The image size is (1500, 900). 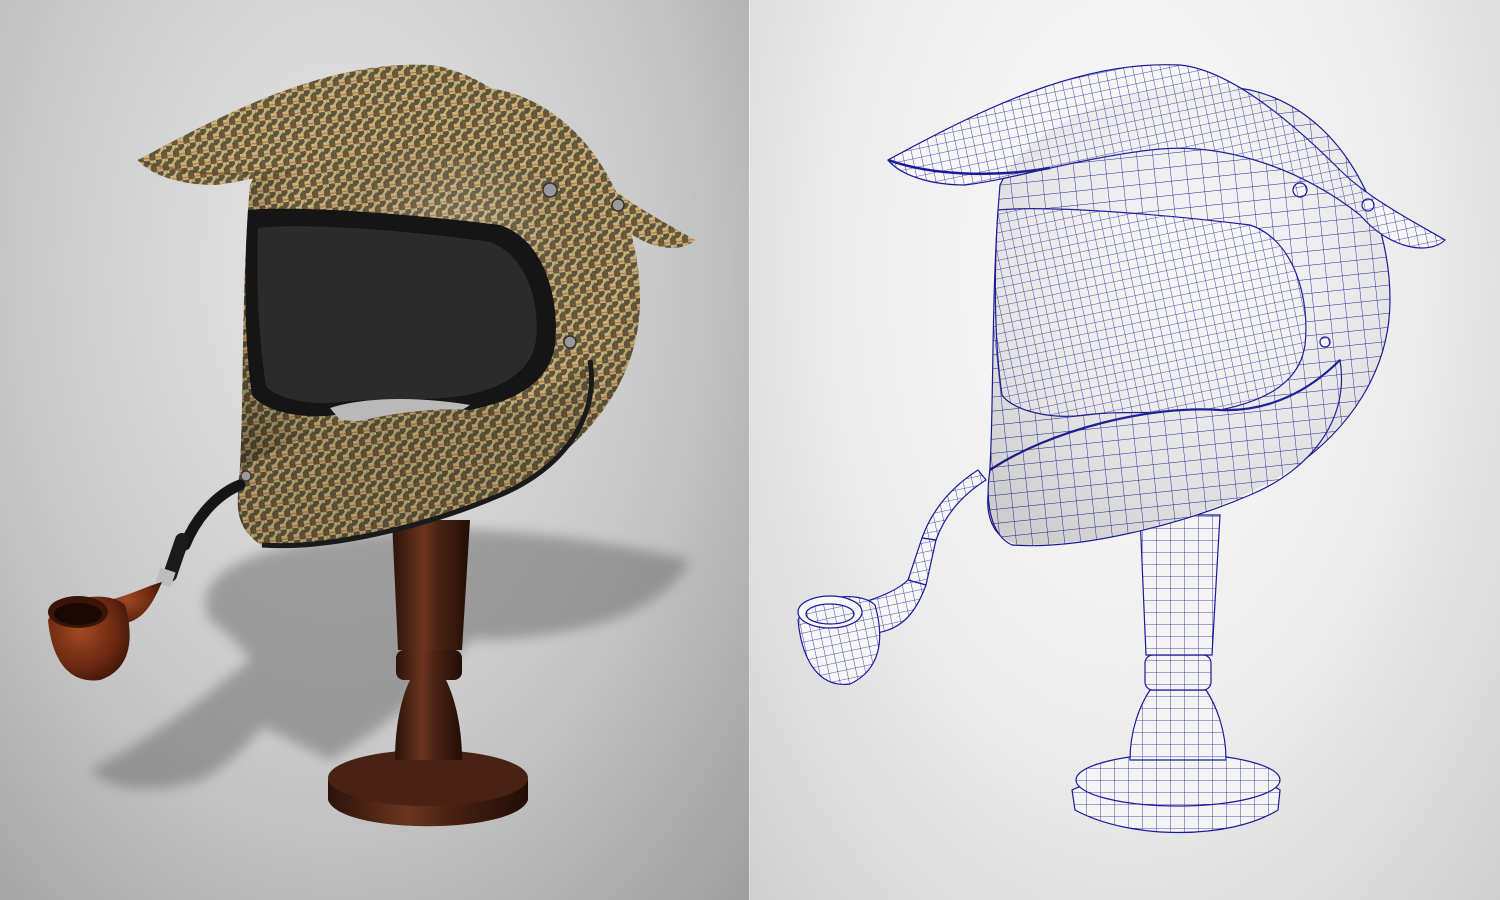 I want to click on wireframe-pipe, so click(x=892, y=577).